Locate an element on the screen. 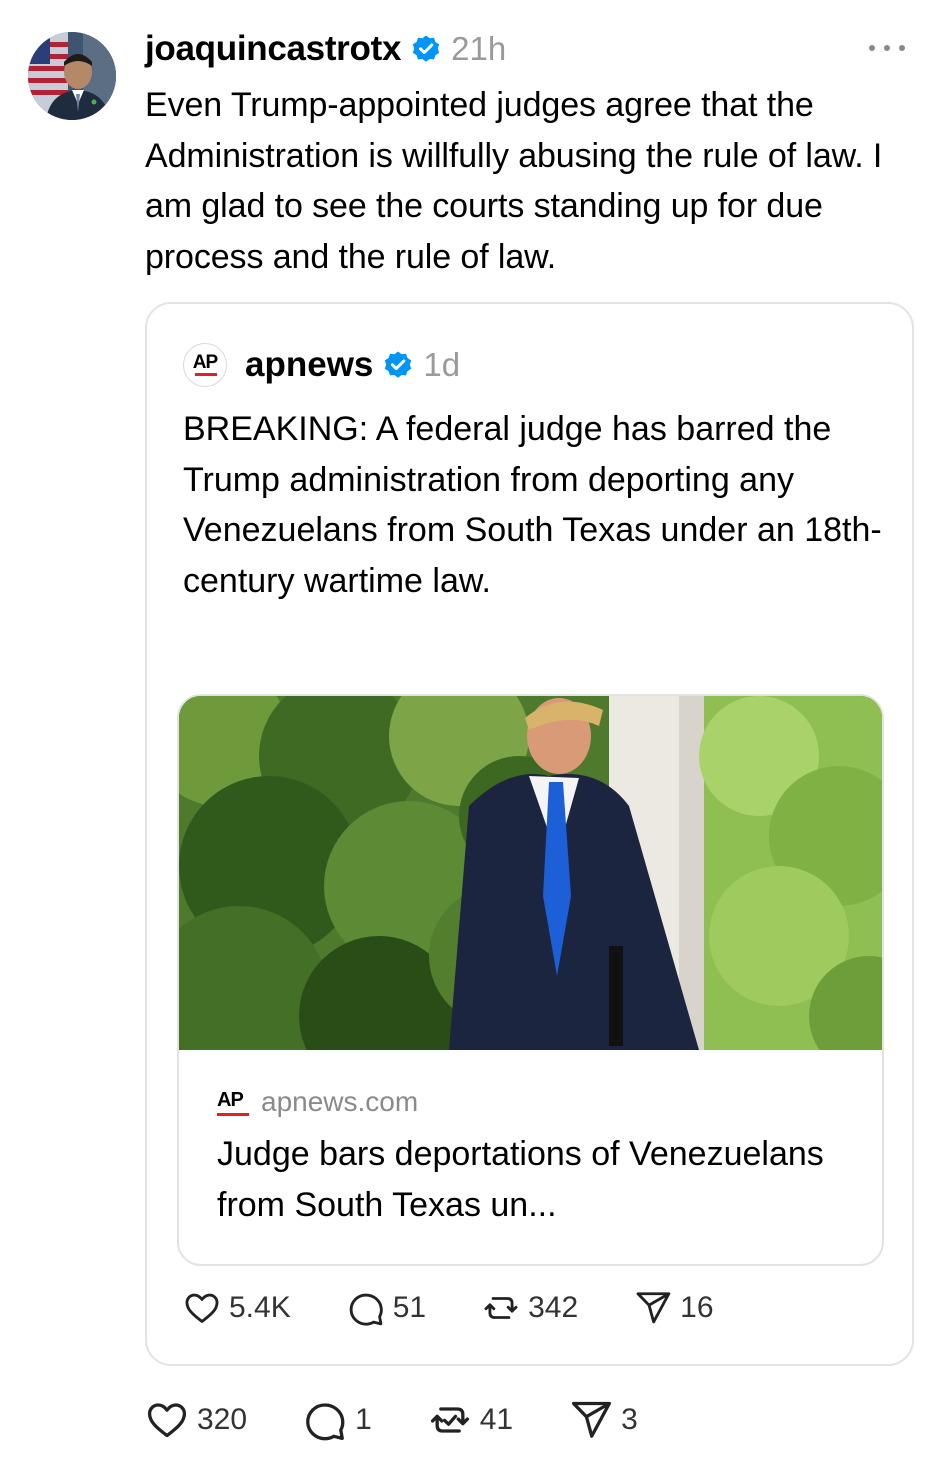 The width and height of the screenshot is (943, 1475). post-username: joaquincastrotx is located at coordinates (273, 49).